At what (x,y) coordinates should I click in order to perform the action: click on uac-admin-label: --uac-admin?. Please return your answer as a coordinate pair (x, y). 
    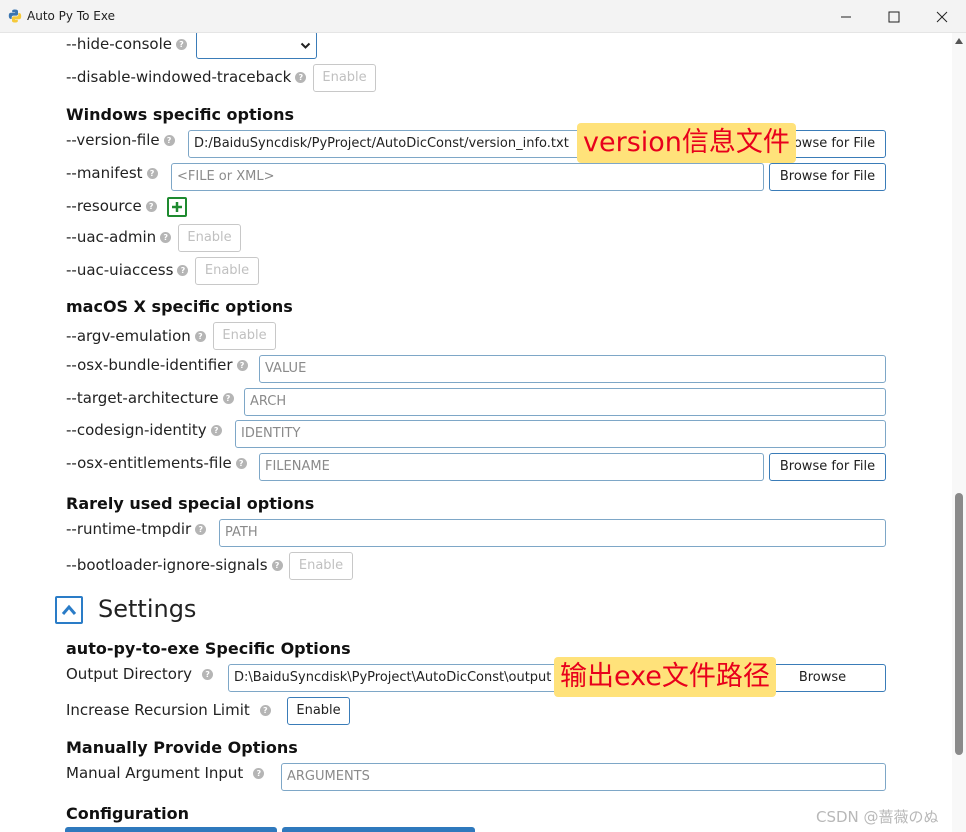
    Looking at the image, I should click on (119, 237).